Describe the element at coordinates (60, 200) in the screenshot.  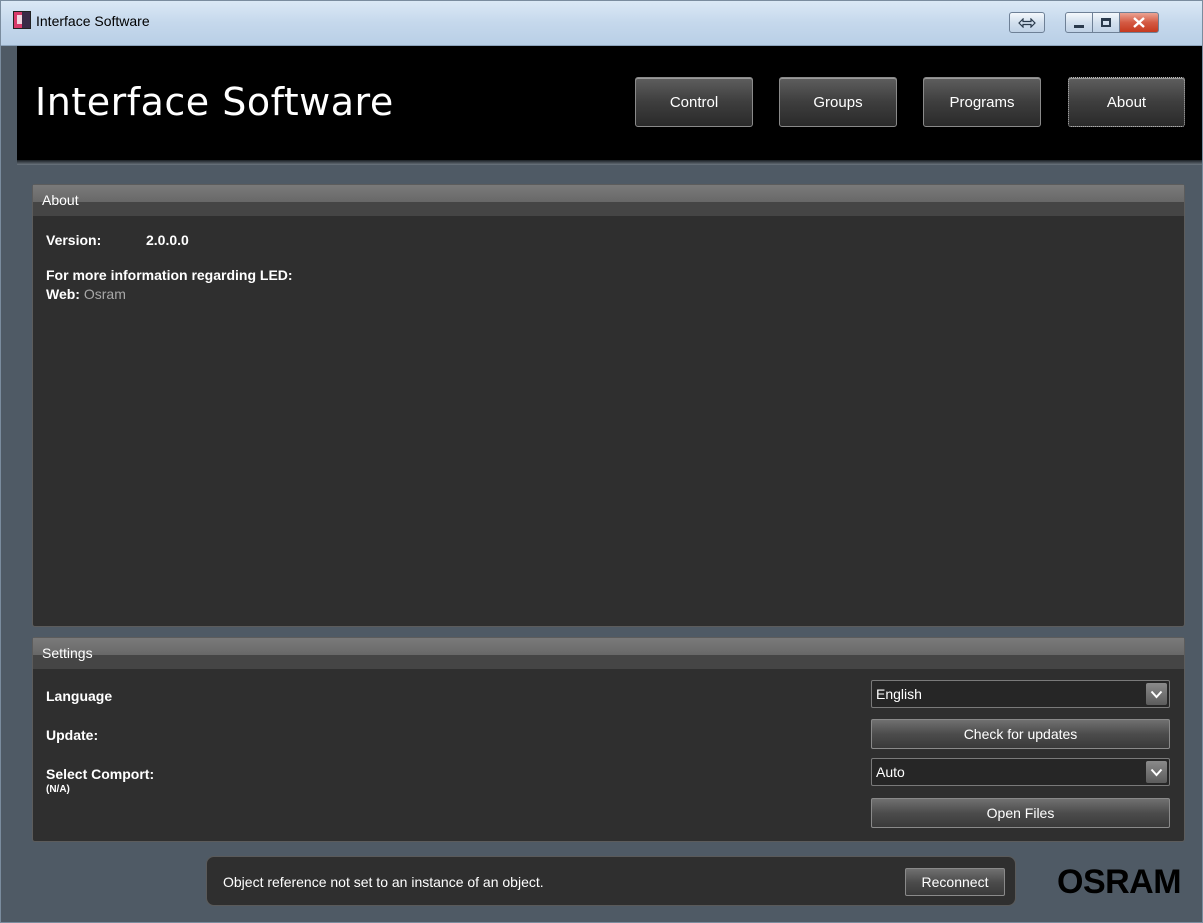
I see `about-section-title: About` at that location.